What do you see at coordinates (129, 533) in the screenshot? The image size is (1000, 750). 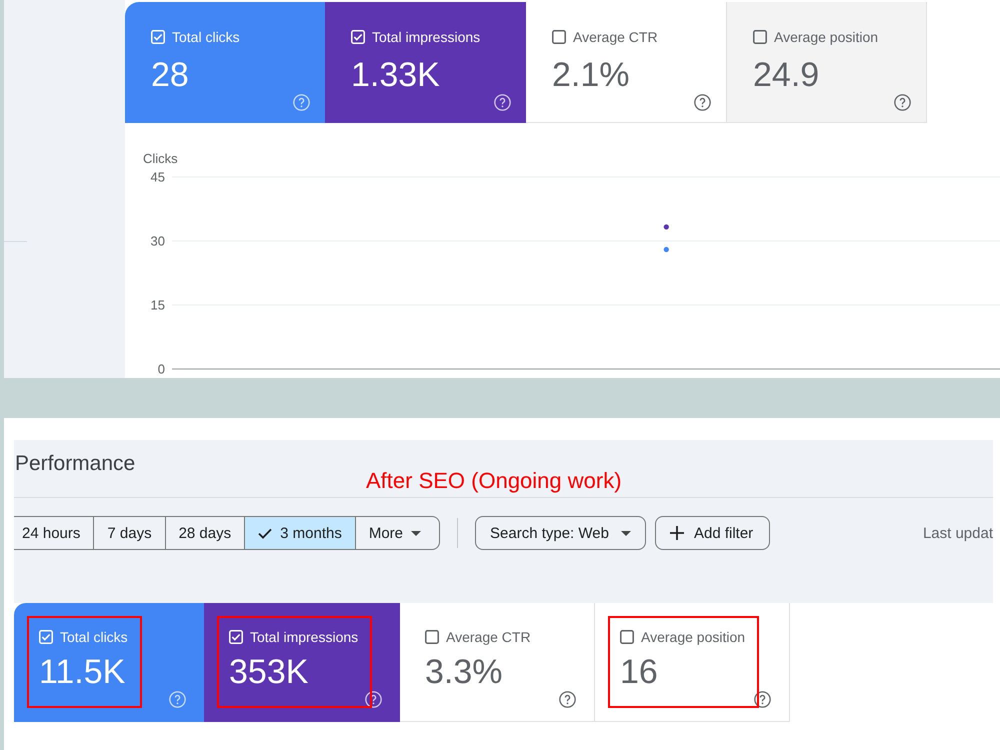 I see `date-range-button: 7 days` at bounding box center [129, 533].